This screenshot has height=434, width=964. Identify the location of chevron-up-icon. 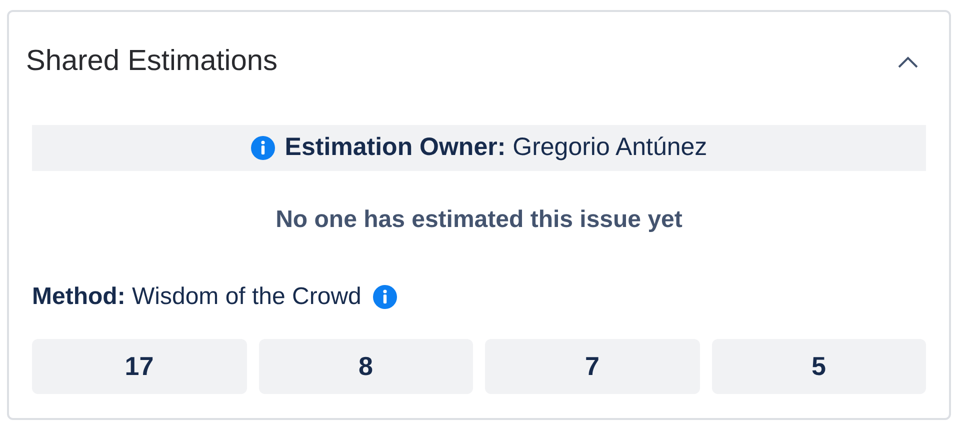
(908, 62).